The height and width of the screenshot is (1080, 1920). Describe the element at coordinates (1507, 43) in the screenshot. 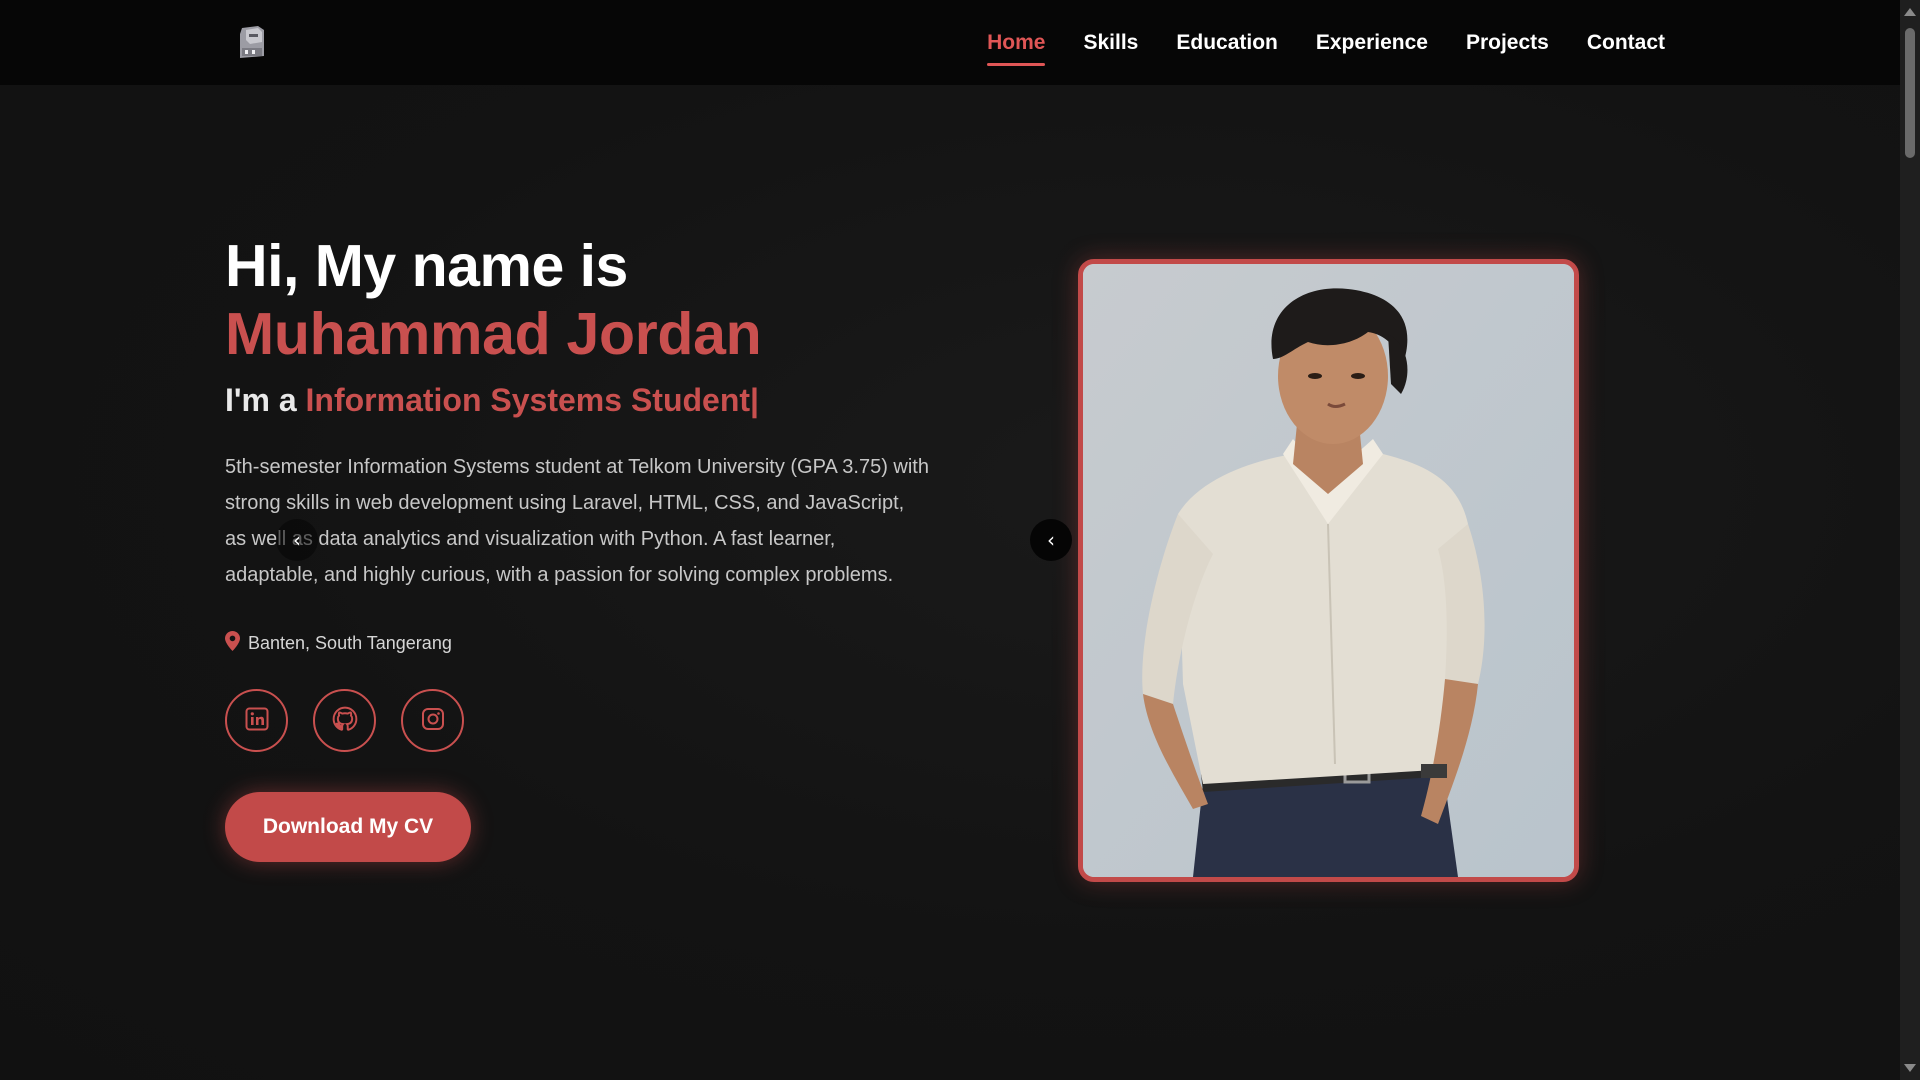

I see `nav-item-projects: Projects` at that location.